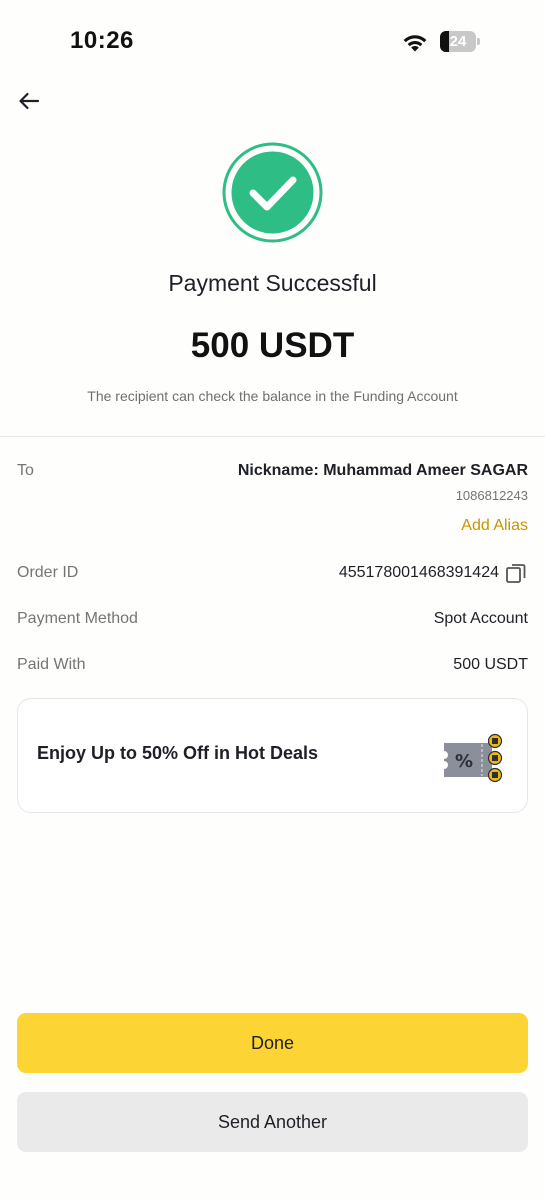 Image resolution: width=545 pixels, height=1200 pixels. I want to click on paid-with-value: 500 USDT, so click(490, 664).